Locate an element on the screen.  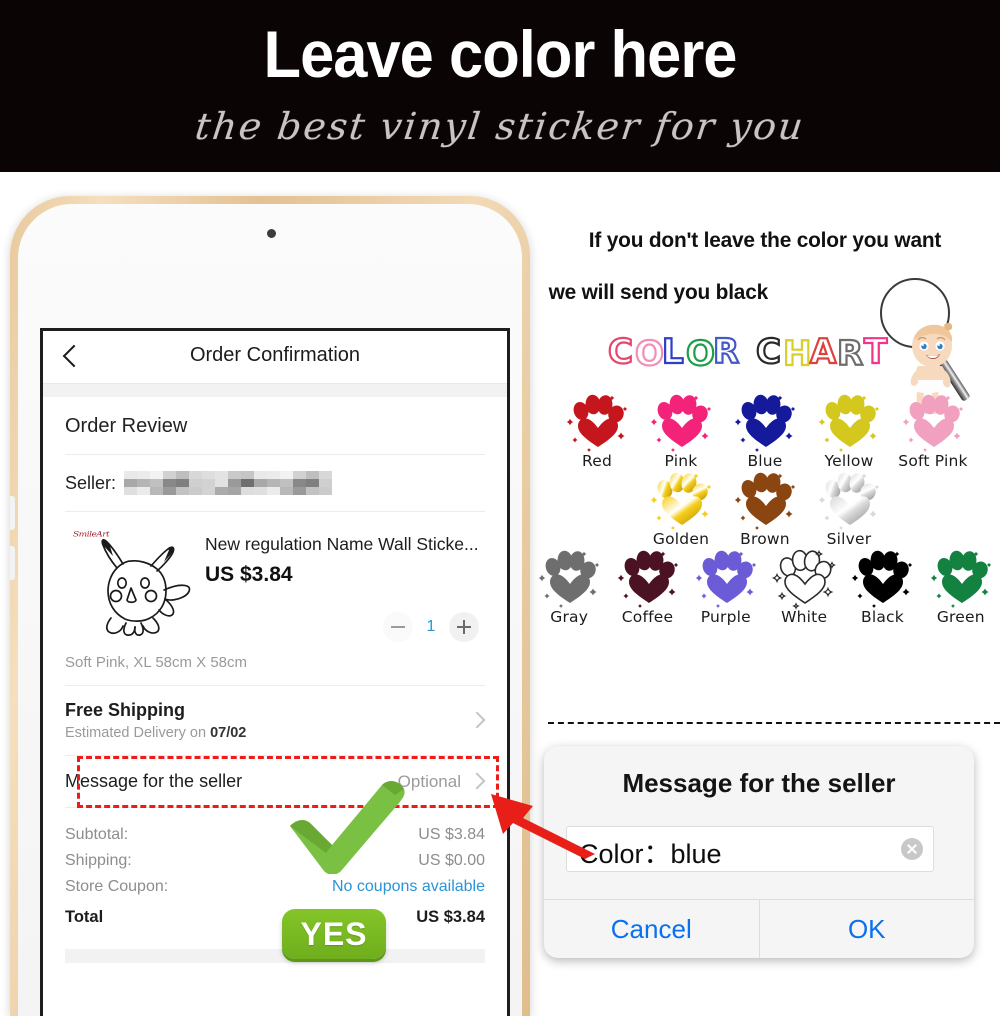
paw-color-label: Coffee is located at coordinates (647, 617).